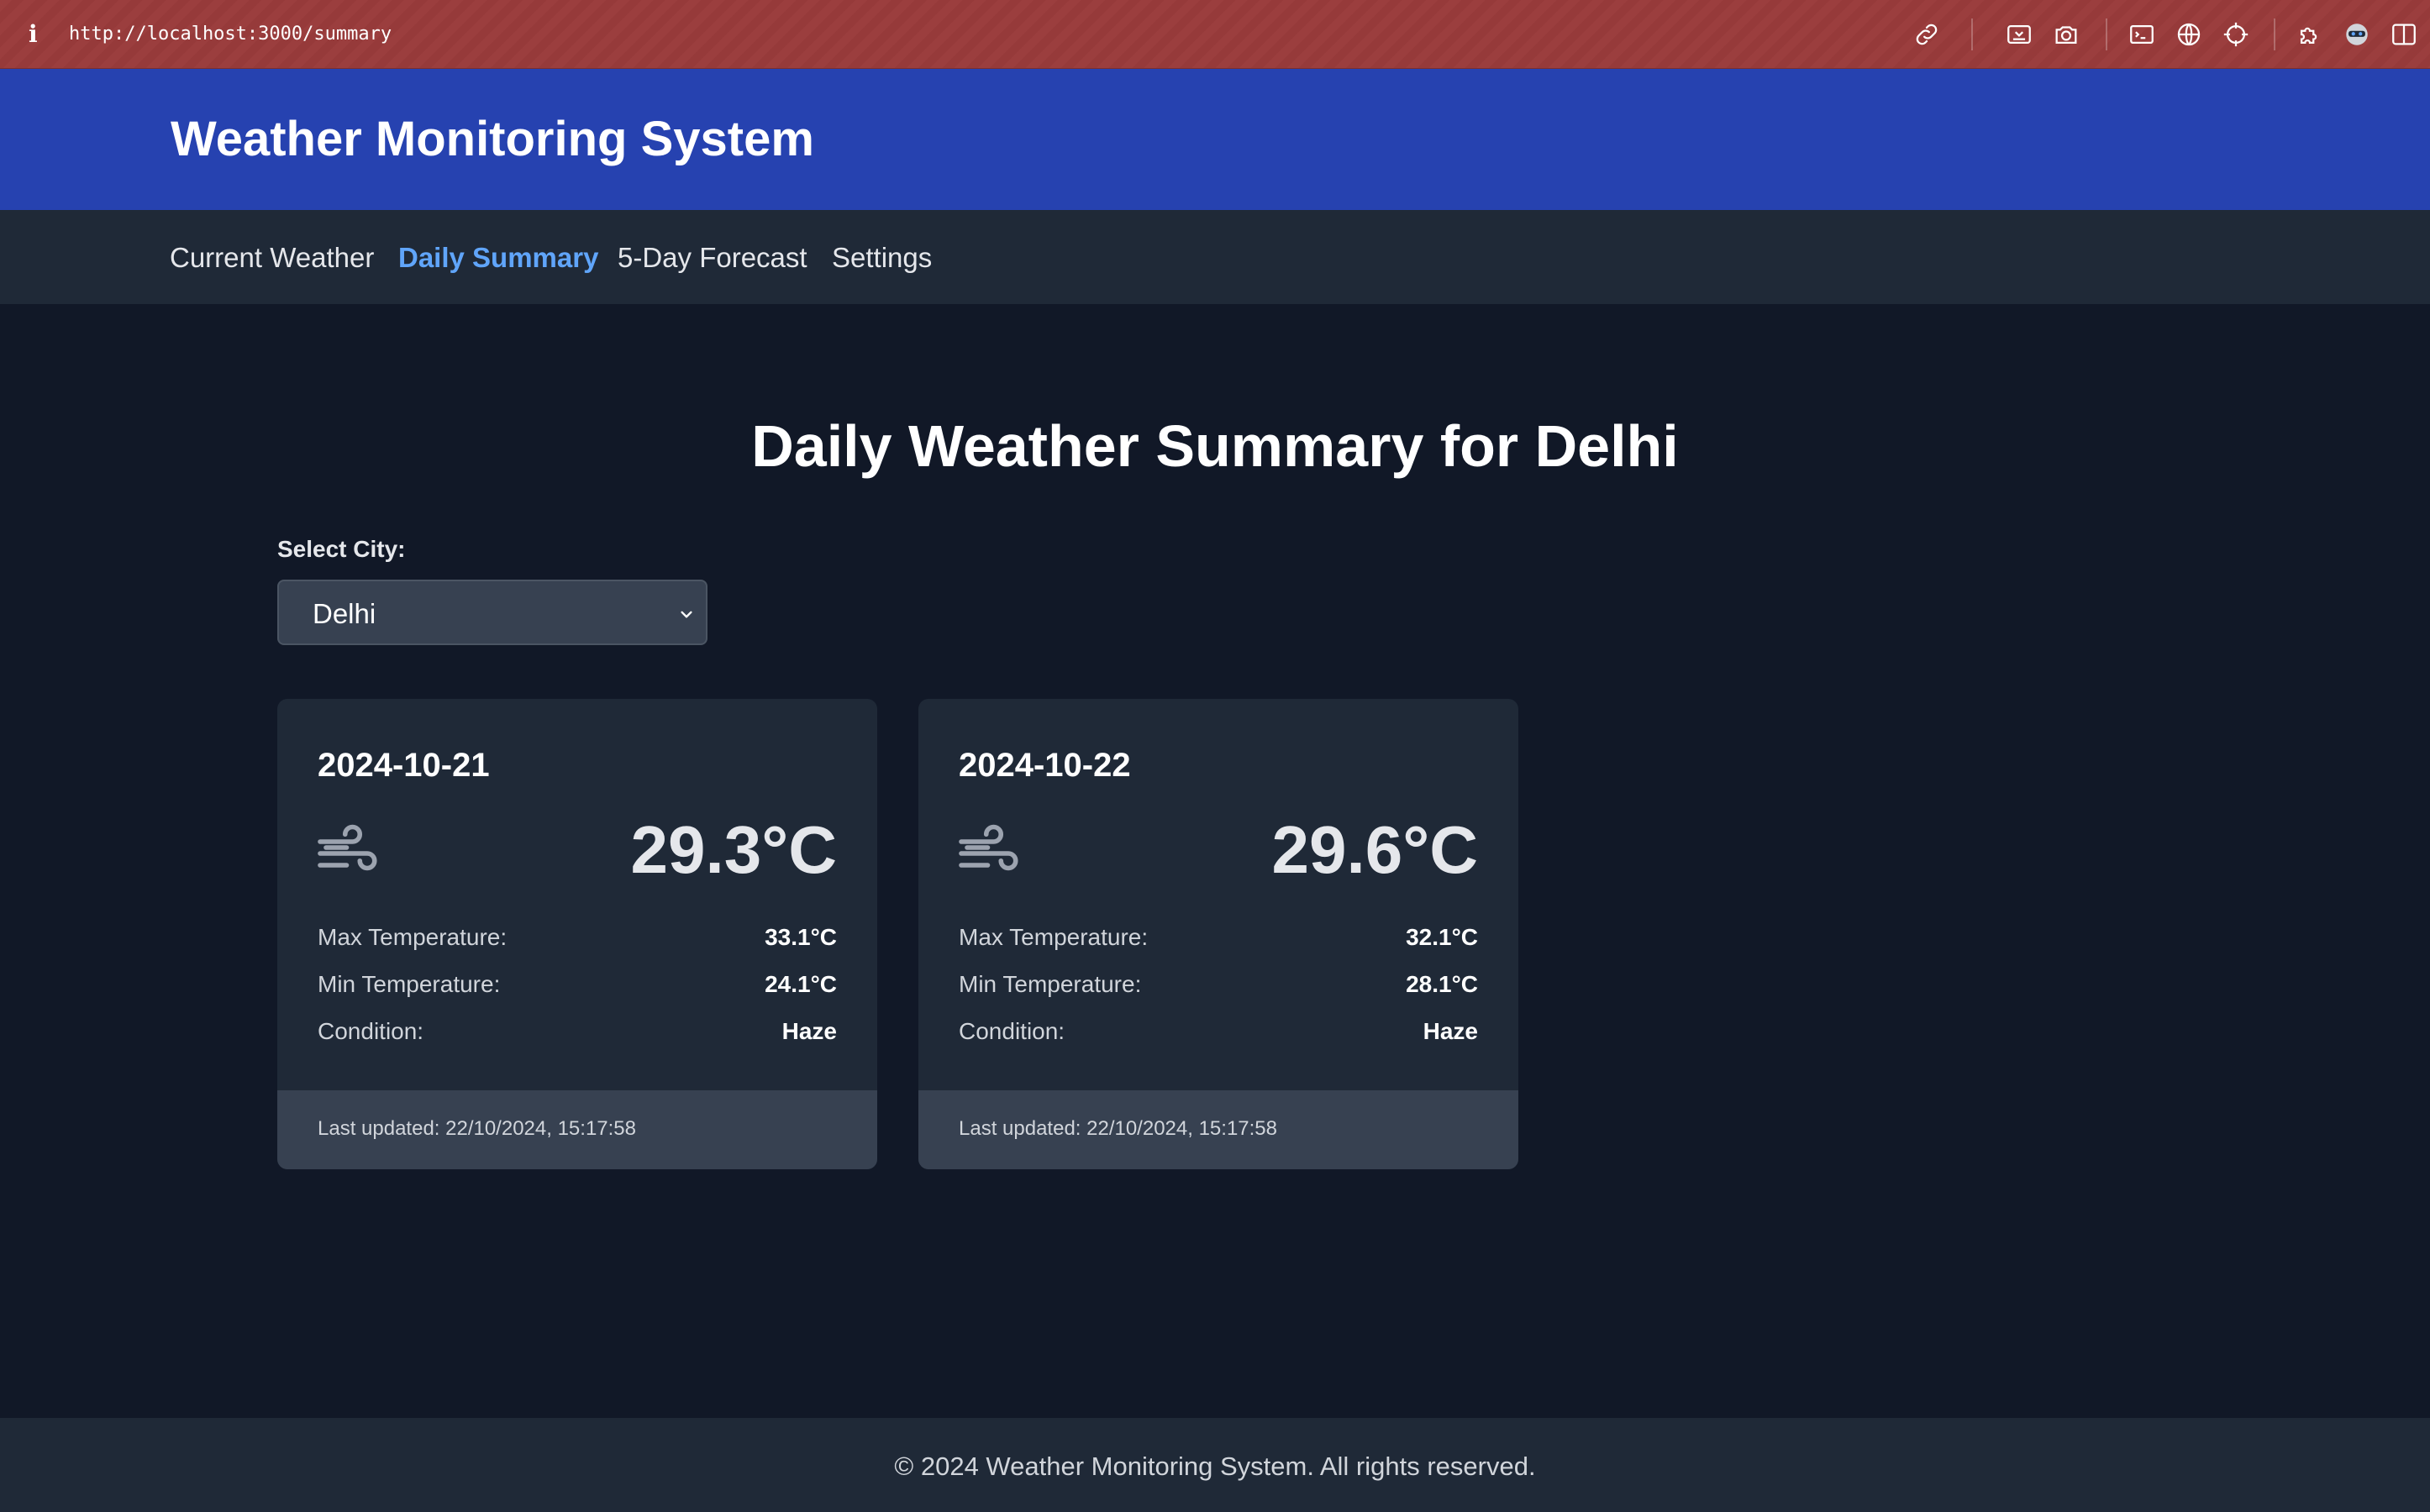  I want to click on page-title: Daily Weather Summary for Delhi, so click(1215, 446).